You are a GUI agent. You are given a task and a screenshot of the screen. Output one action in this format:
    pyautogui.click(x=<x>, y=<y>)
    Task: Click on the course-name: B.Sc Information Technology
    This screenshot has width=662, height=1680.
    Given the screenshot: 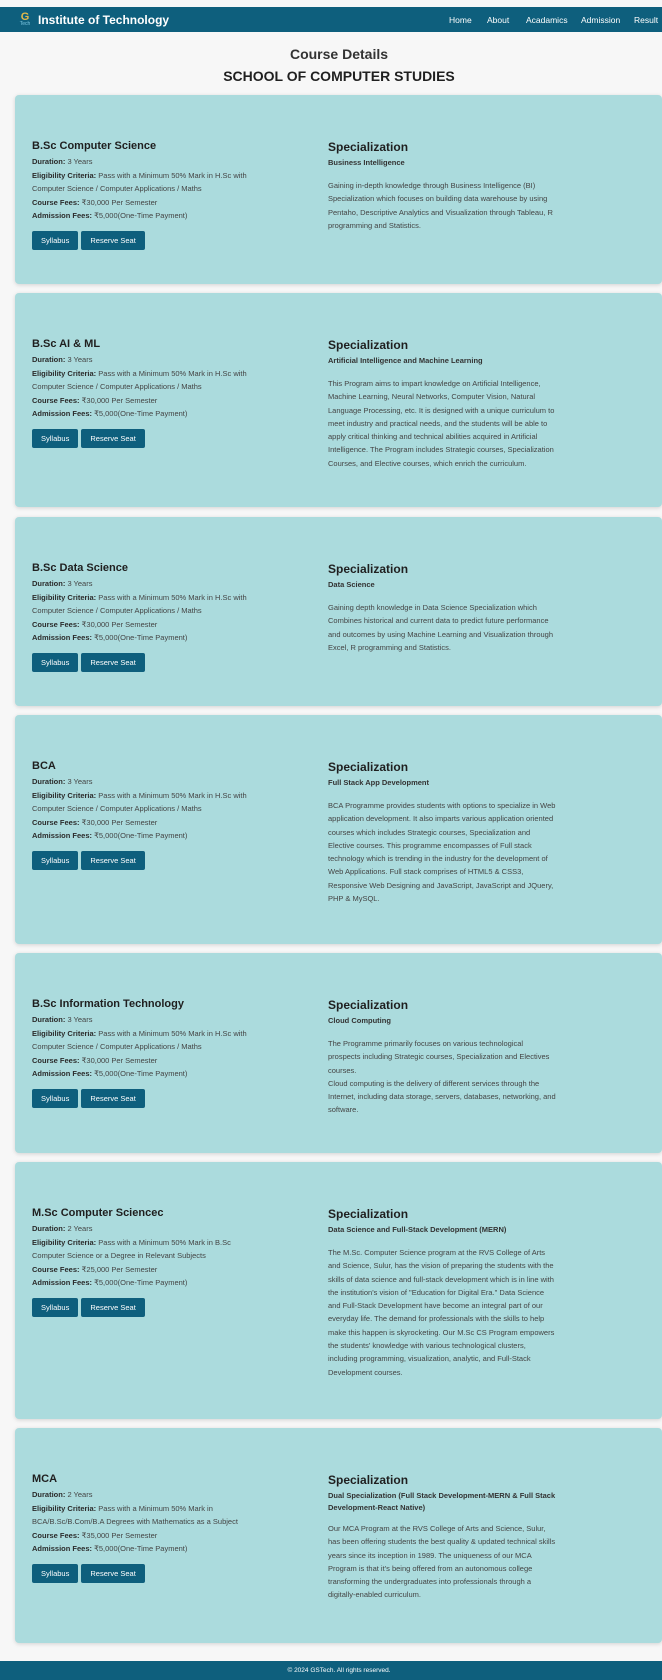 What is the action you would take?
    pyautogui.click(x=108, y=1004)
    